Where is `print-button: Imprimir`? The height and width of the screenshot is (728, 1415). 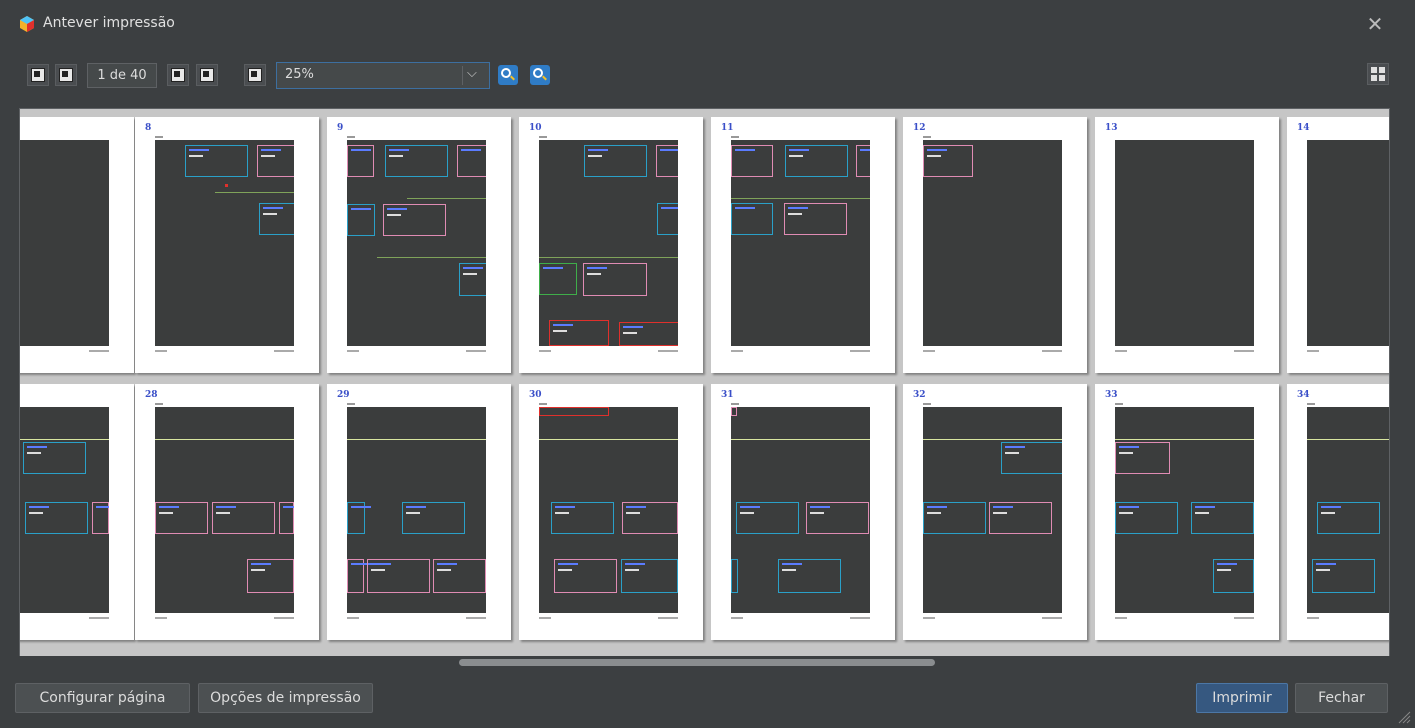 print-button: Imprimir is located at coordinates (1242, 698).